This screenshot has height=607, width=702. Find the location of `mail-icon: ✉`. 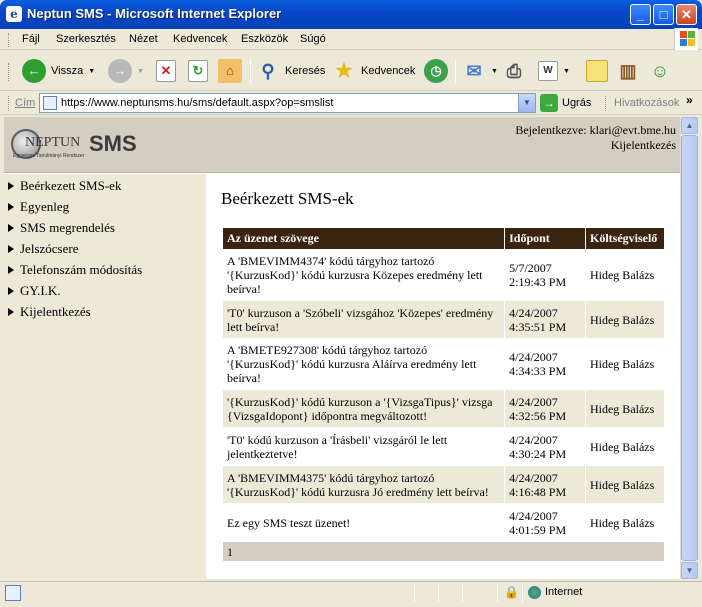

mail-icon: ✉ is located at coordinates (474, 71).